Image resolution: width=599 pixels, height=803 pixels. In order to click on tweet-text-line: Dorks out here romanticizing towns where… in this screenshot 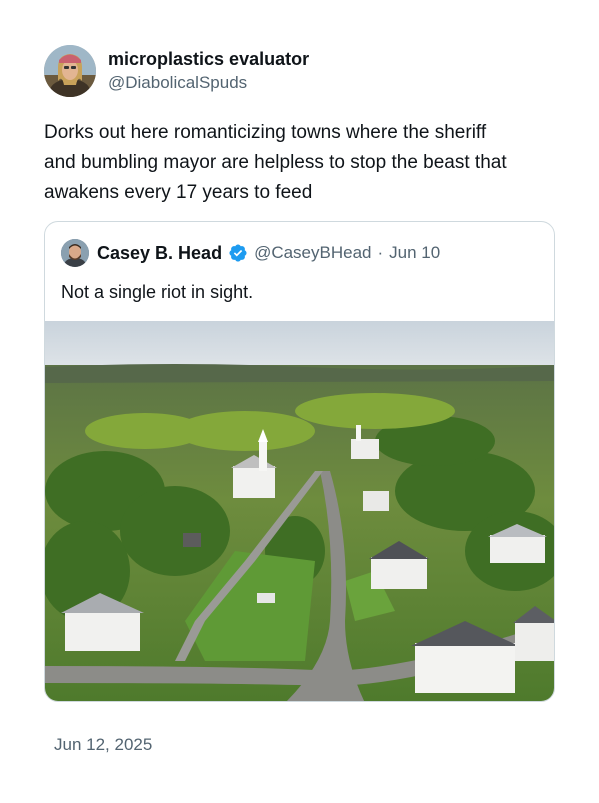, I will do `click(265, 132)`.